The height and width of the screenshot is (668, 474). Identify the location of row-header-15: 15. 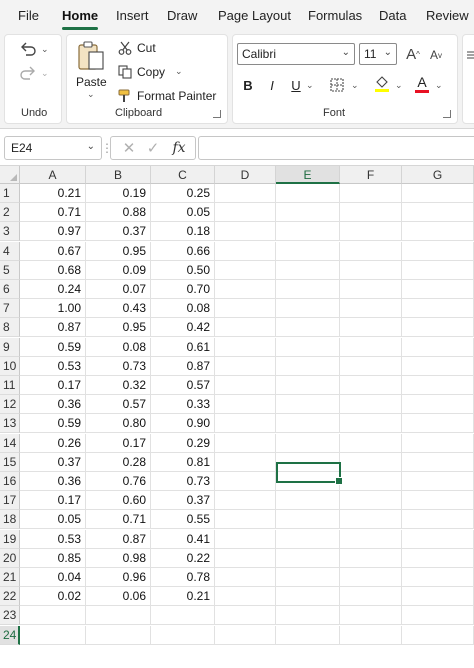
(10, 462).